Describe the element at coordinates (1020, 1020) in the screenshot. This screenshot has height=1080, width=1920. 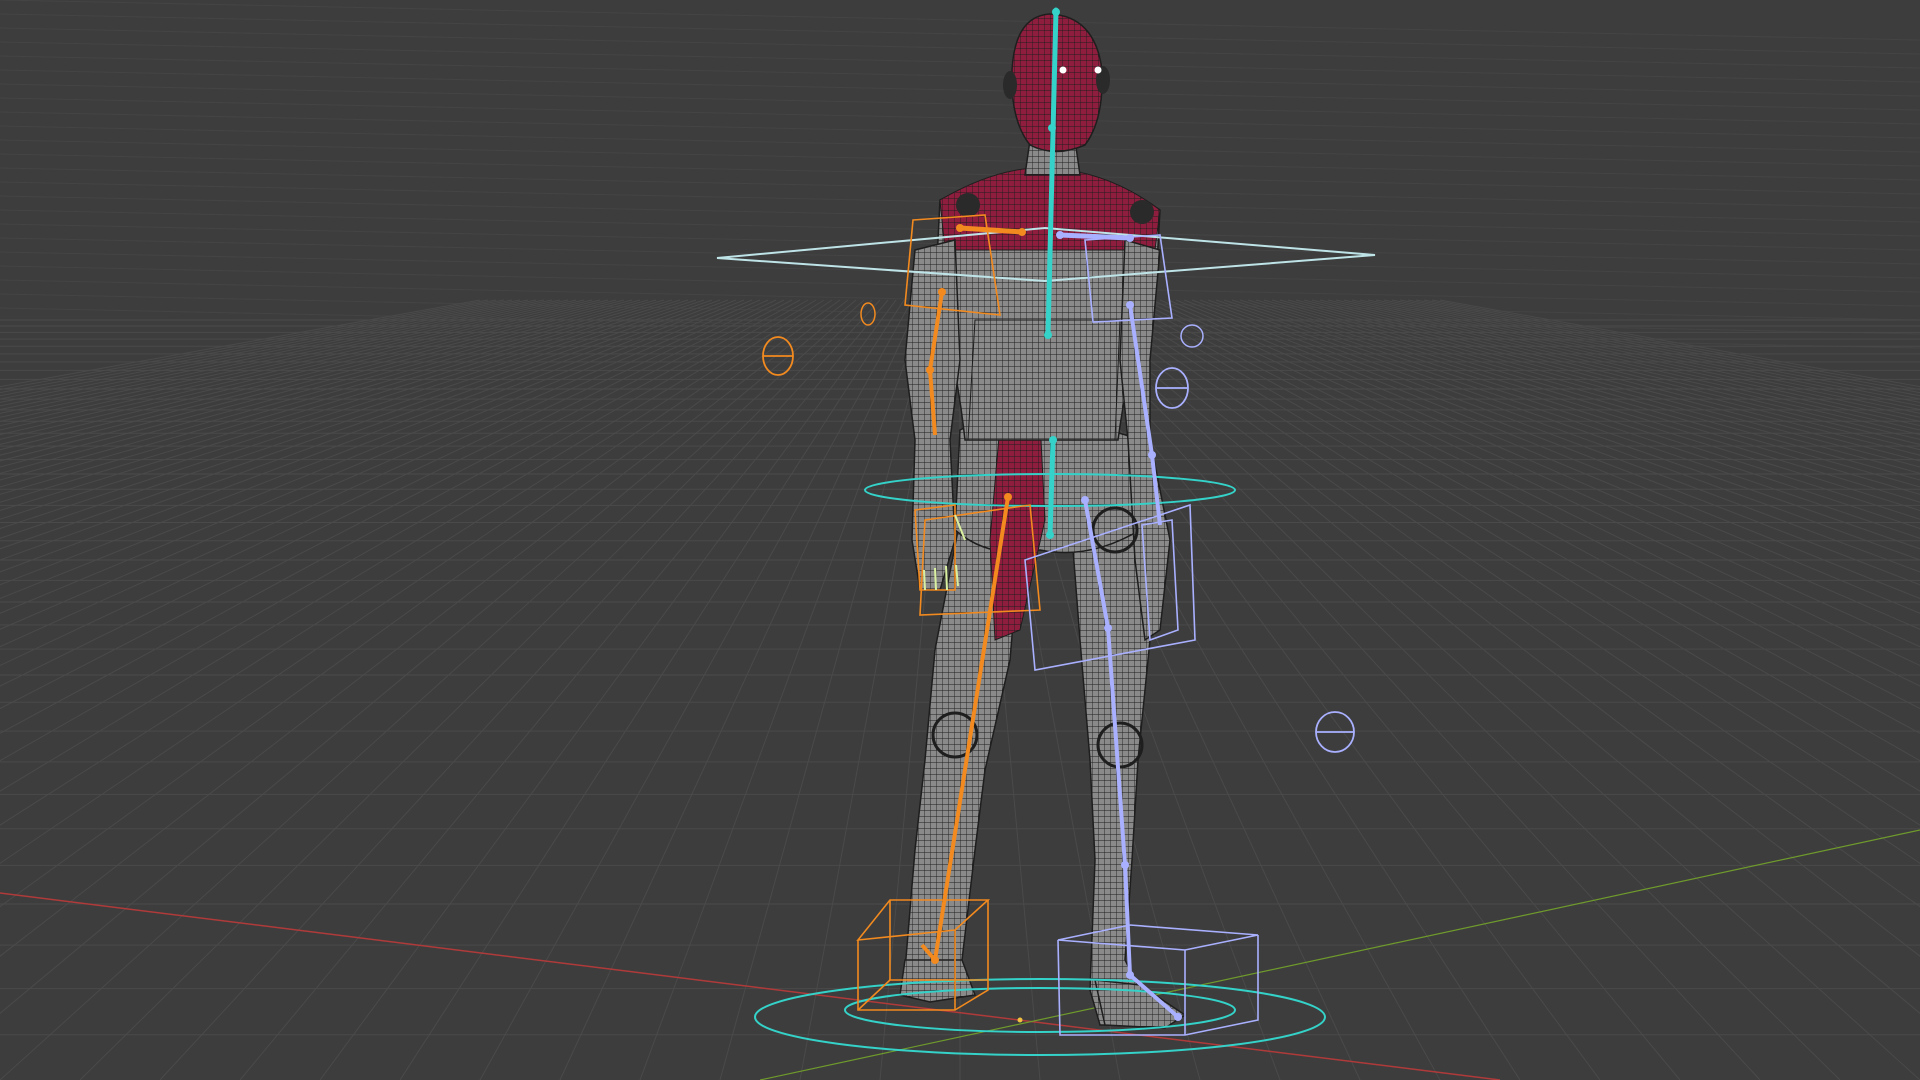
I see `scene-origin-marker` at that location.